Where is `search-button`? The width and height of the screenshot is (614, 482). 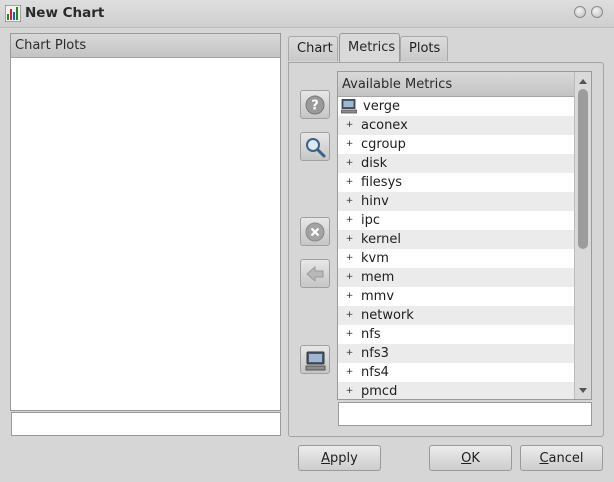
search-button is located at coordinates (315, 146).